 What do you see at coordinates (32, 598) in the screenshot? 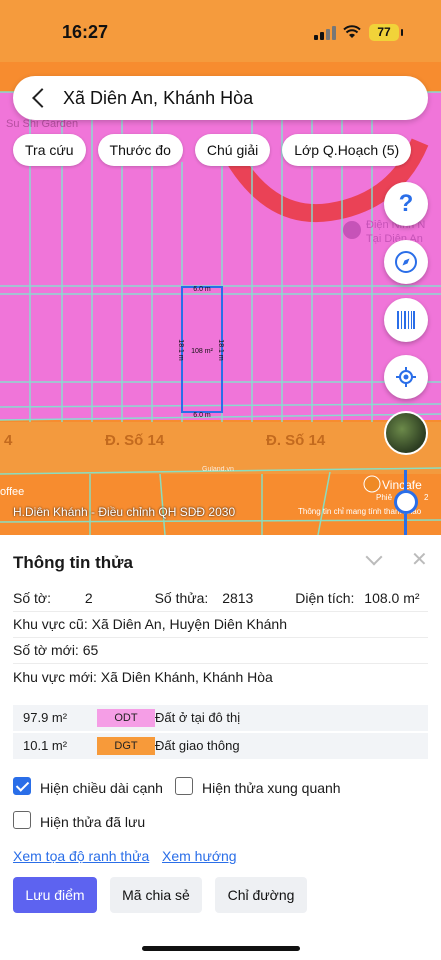
I see `so-to-label: Số tờ:` at bounding box center [32, 598].